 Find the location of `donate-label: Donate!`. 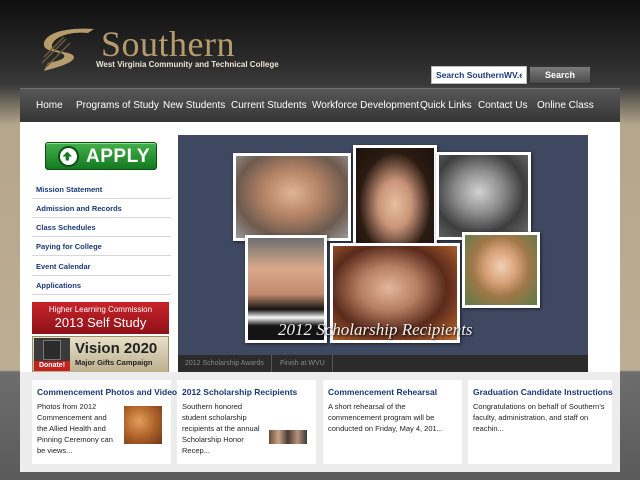

donate-label: Donate! is located at coordinates (52, 366).